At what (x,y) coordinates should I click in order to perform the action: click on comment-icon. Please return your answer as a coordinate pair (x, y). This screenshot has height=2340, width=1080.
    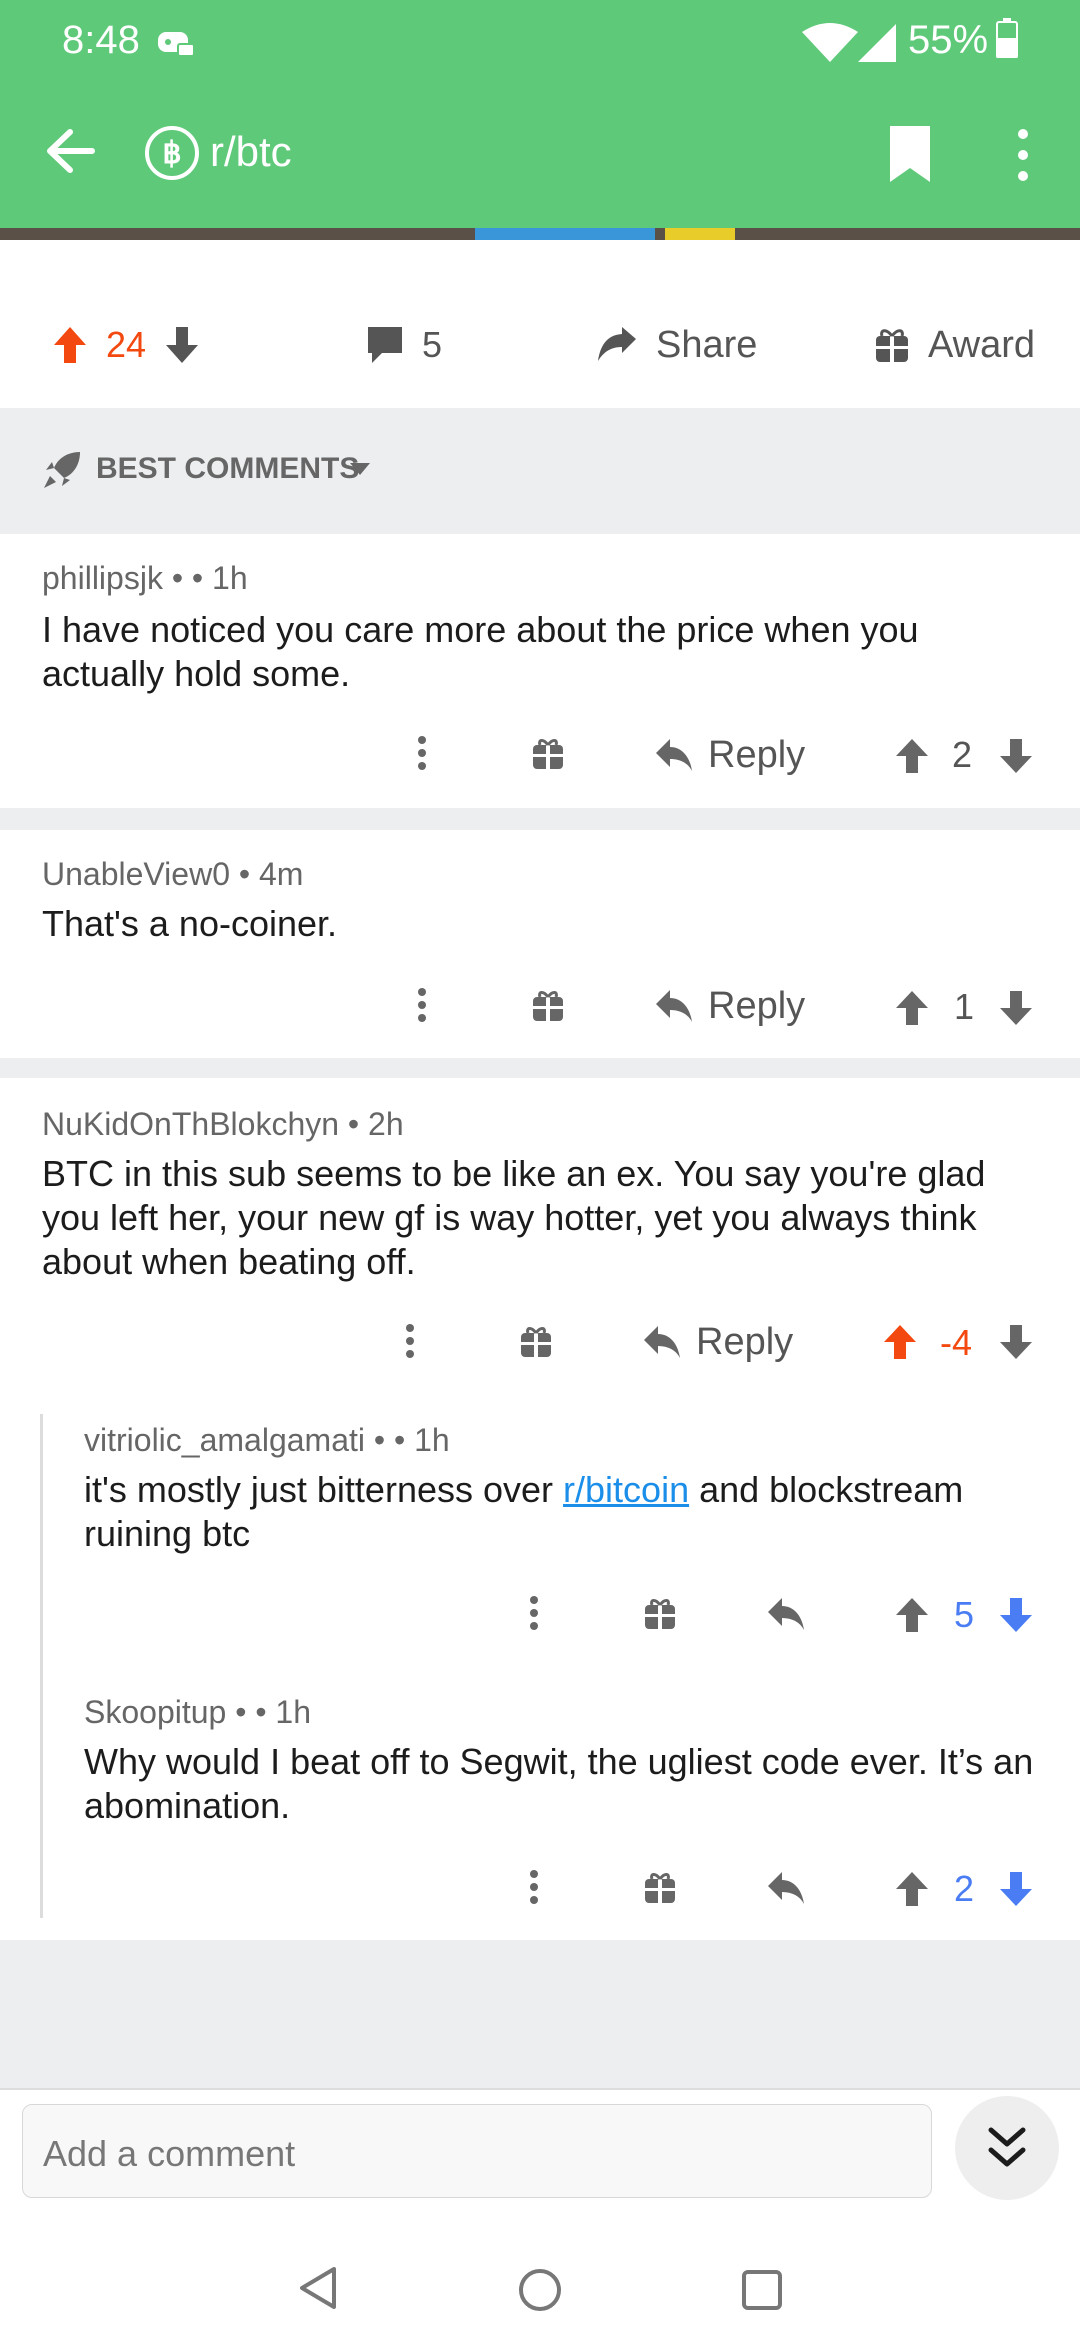
    Looking at the image, I should click on (385, 345).